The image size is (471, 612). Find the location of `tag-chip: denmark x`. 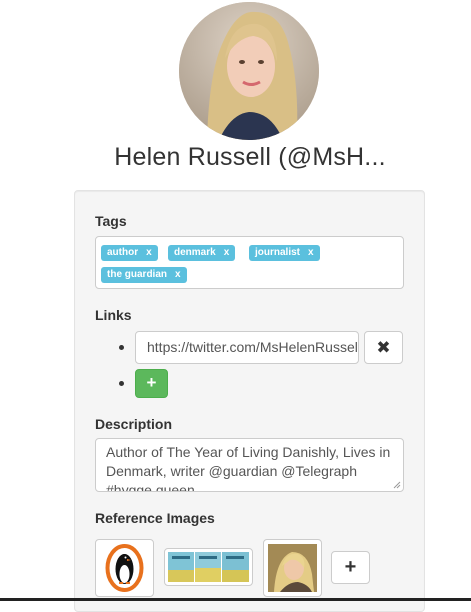

tag-chip: denmark x is located at coordinates (202, 253).